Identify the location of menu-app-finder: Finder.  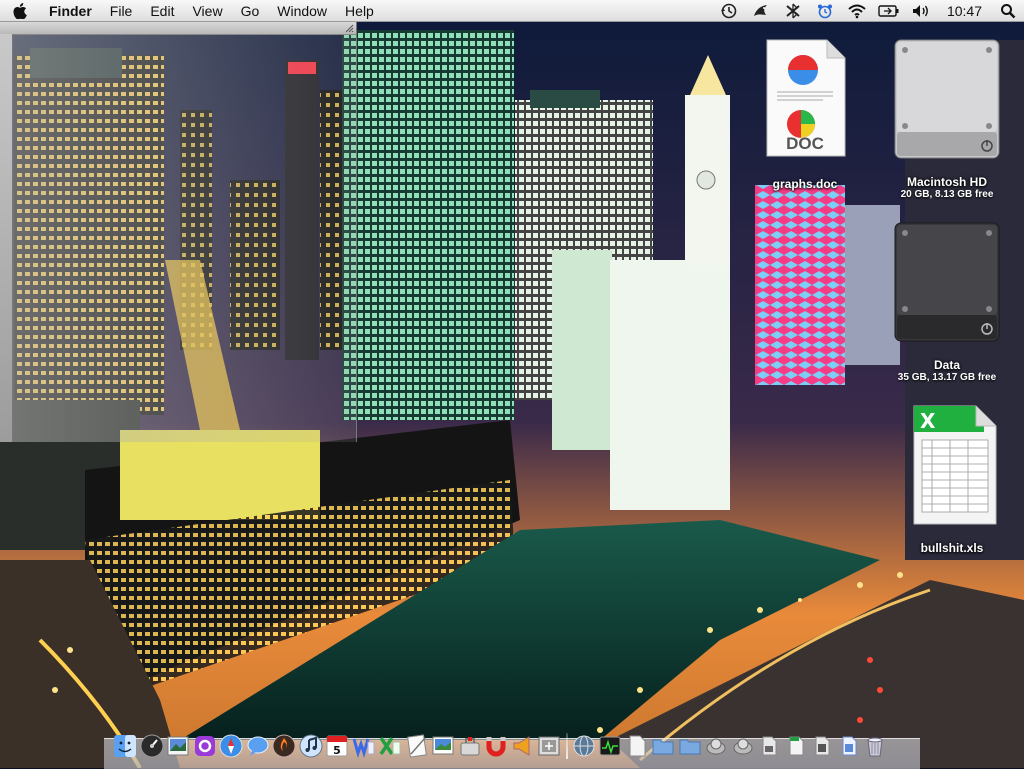
(70, 11).